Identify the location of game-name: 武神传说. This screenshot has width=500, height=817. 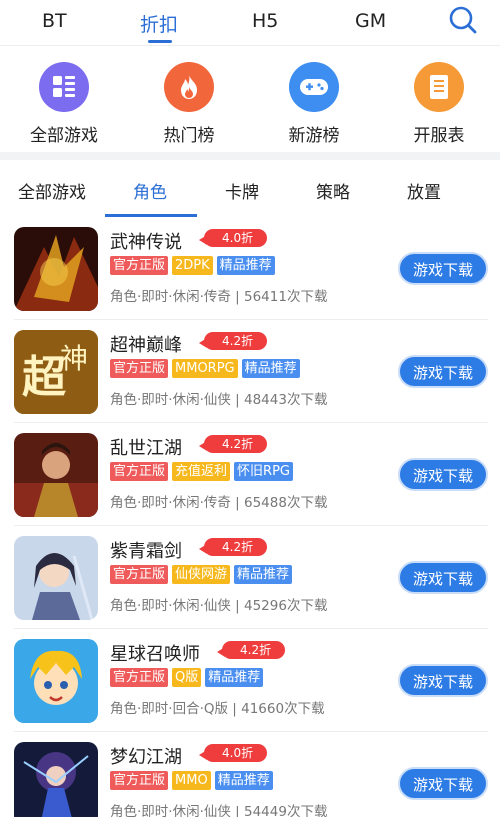
(146, 242).